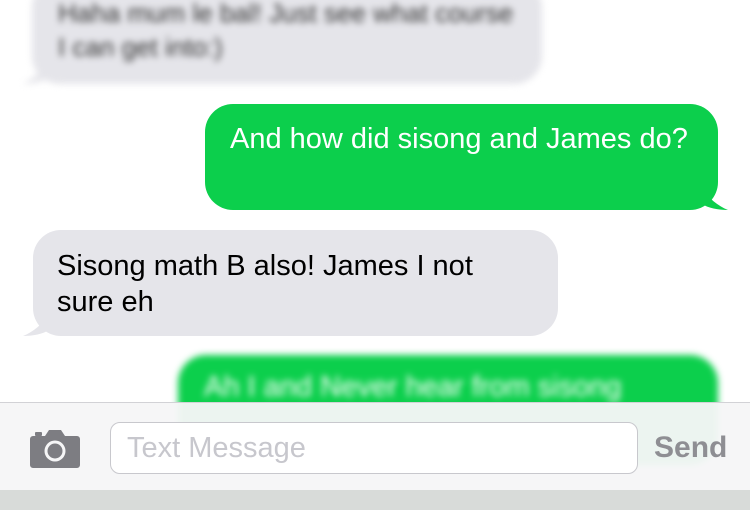  I want to click on camera-button, so click(55, 448).